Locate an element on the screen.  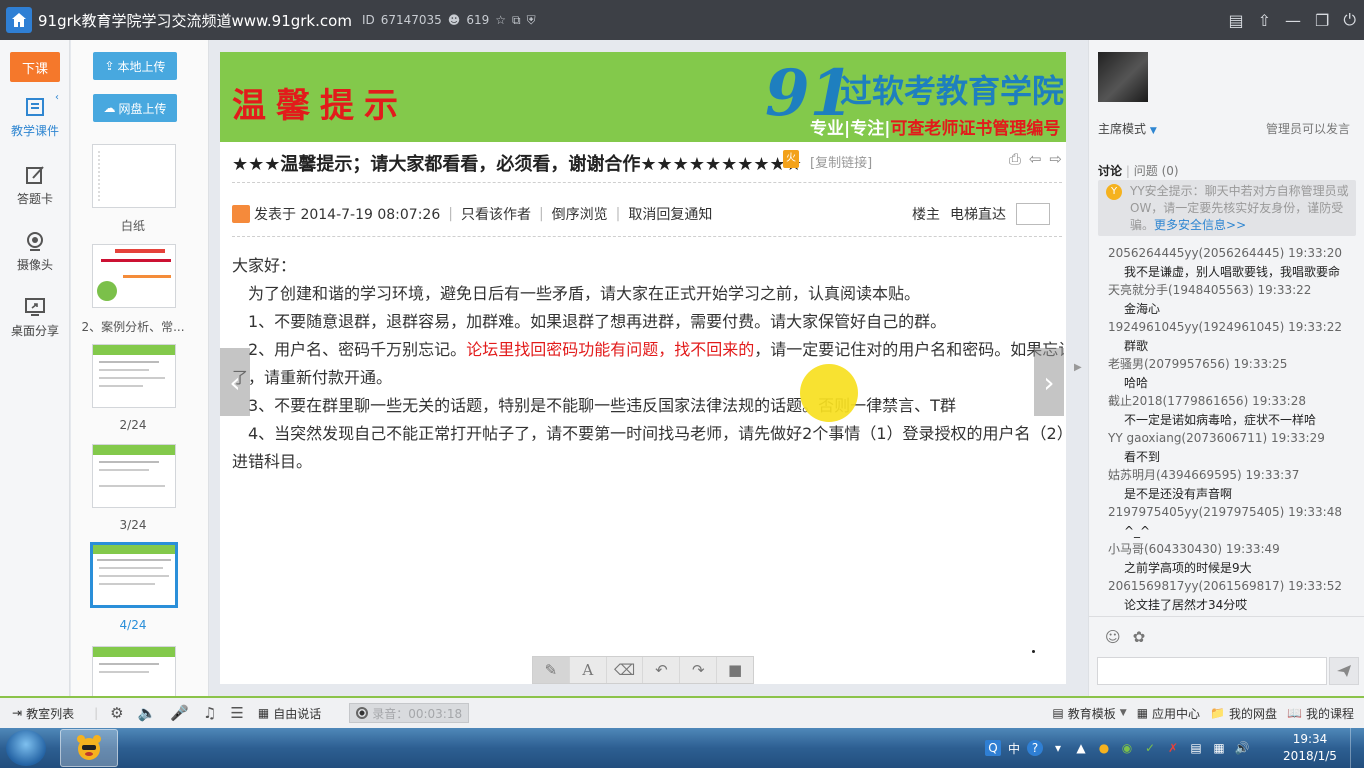
close-power-button: ⏻ is located at coordinates (1349, 20).